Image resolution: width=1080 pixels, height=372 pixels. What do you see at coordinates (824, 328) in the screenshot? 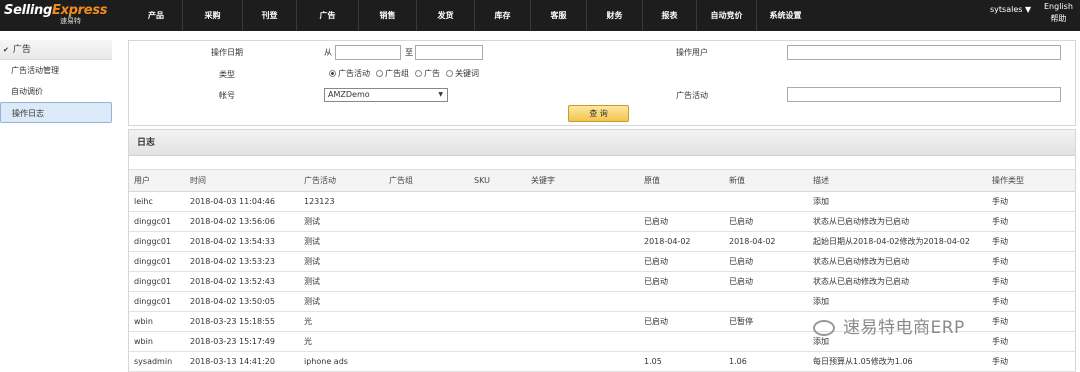
I see `wechat-icon` at bounding box center [824, 328].